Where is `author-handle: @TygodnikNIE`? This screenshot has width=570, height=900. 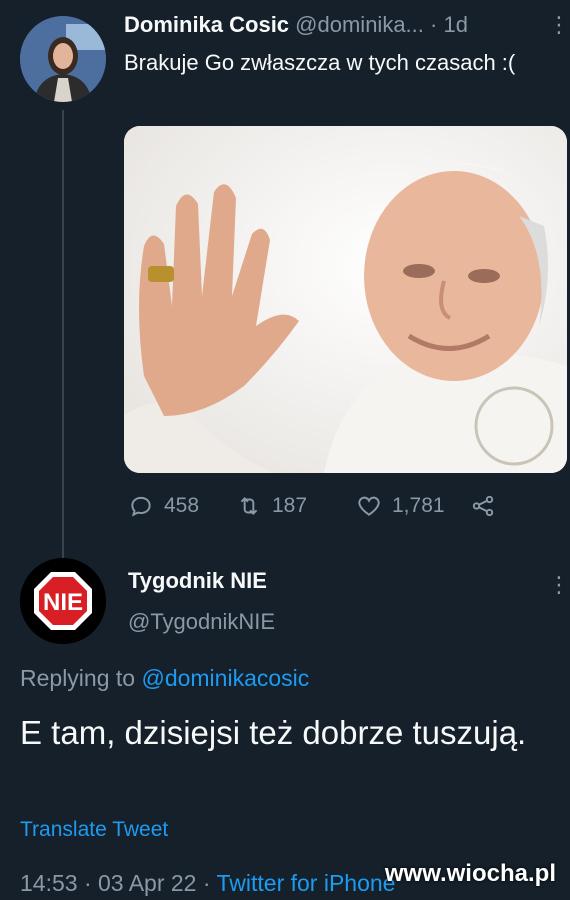
author-handle: @TygodnikNIE is located at coordinates (201, 622).